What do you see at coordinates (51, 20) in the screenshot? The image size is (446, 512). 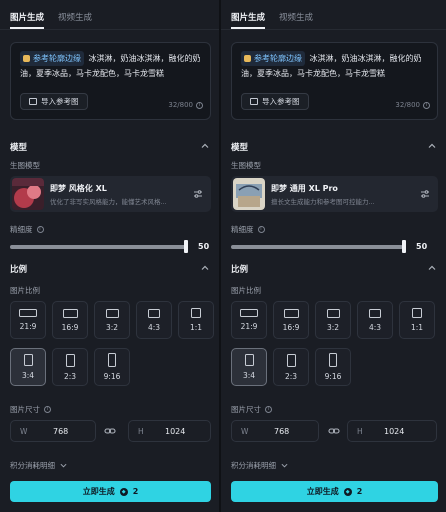 I see `tab-bar: 图片生成 视频生成` at bounding box center [51, 20].